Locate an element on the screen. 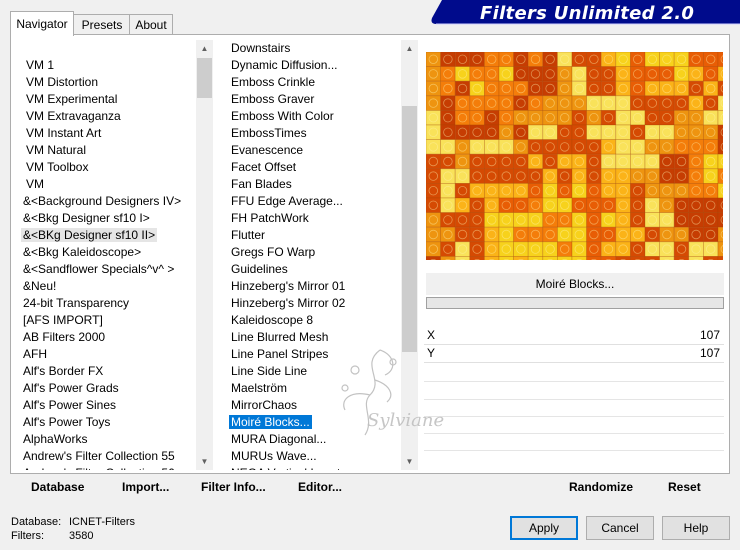  category-item: Alf's Power Toys is located at coordinates (107, 422).